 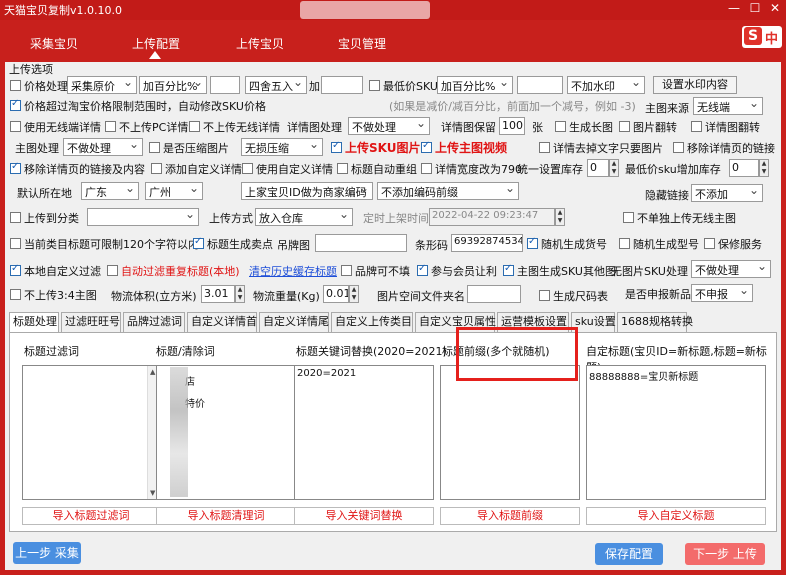 What do you see at coordinates (494, 294) in the screenshot?
I see `folder-input` at bounding box center [494, 294].